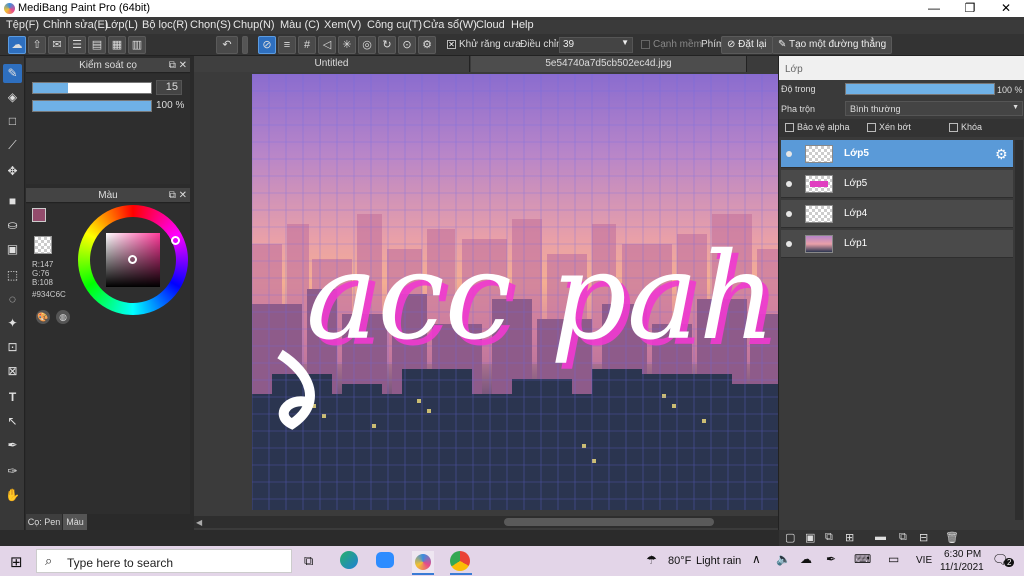 This screenshot has width=1024, height=576. I want to click on sv-picker-handle, so click(132, 259).